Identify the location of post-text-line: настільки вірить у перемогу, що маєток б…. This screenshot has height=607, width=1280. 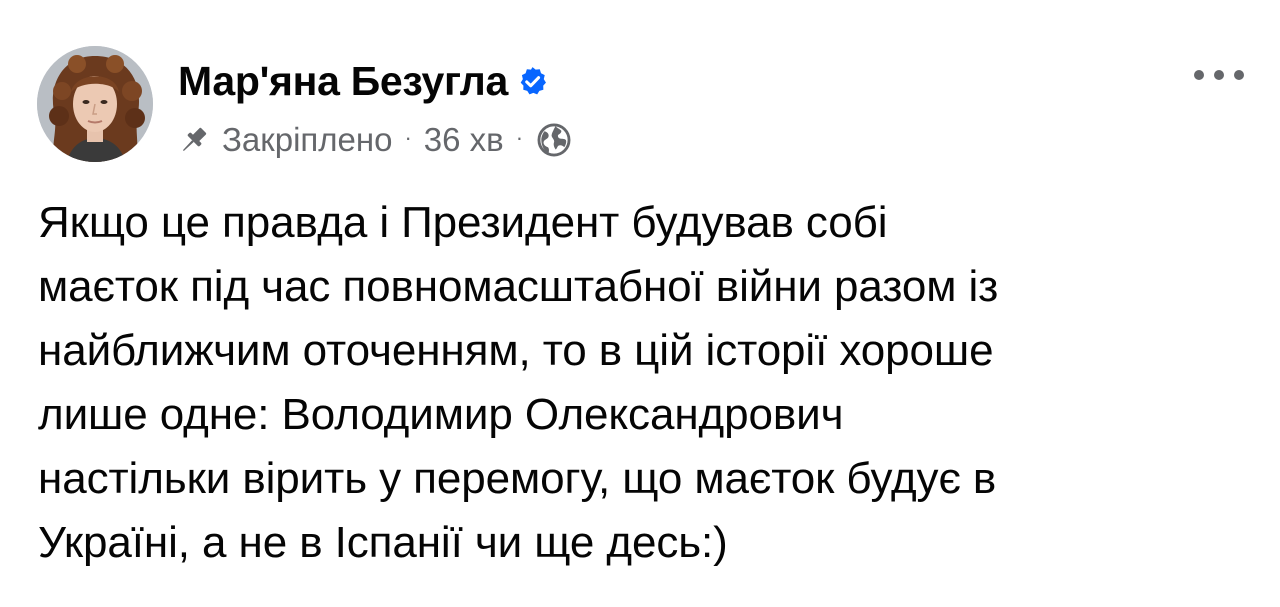
(517, 478).